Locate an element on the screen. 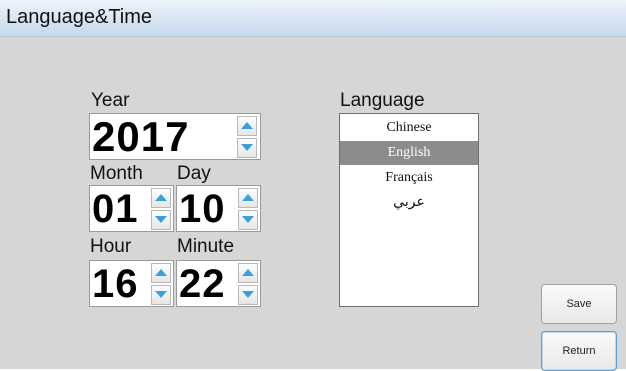 This screenshot has width=626, height=371. minute-field: 22 is located at coordinates (218, 283).